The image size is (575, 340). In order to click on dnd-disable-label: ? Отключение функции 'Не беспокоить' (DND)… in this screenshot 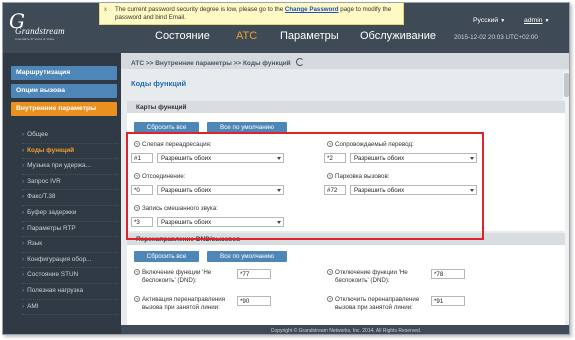, I will do `click(367, 277)`.